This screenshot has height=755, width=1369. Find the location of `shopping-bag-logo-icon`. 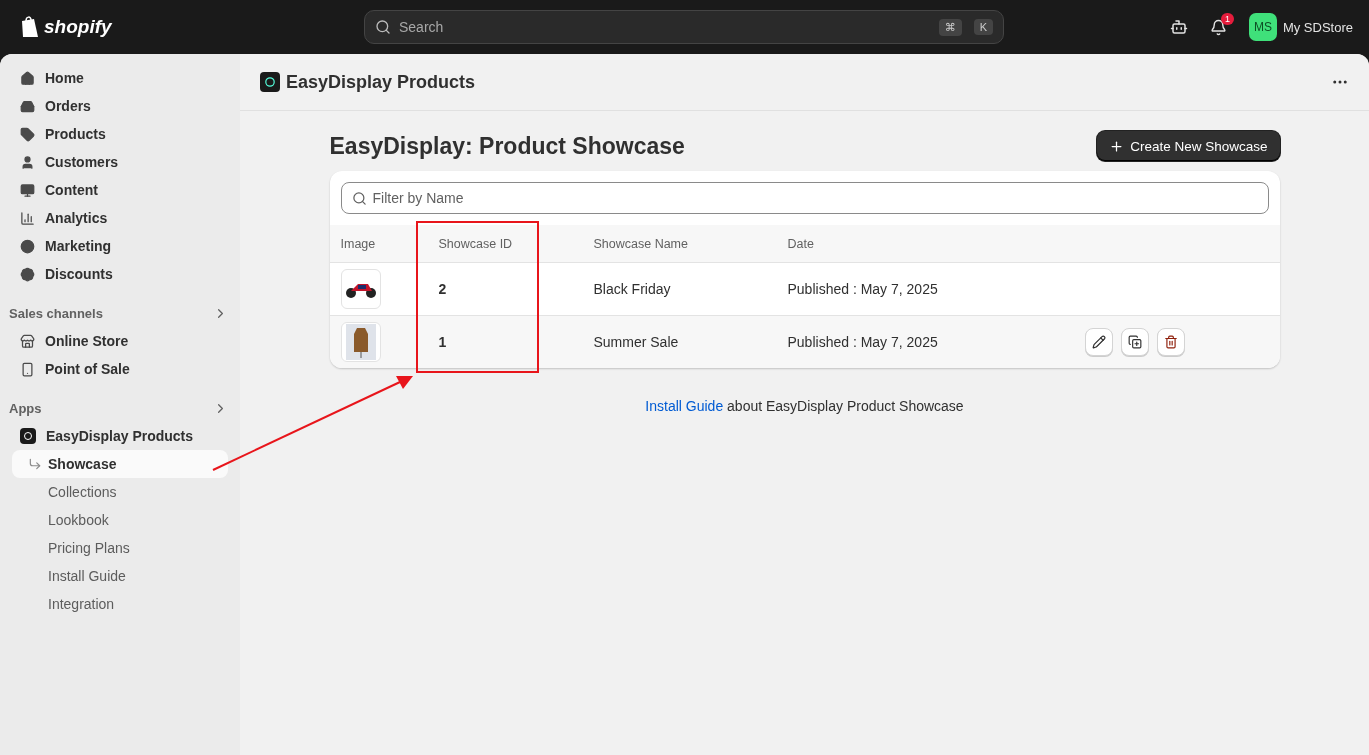

shopping-bag-logo-icon is located at coordinates (30, 27).